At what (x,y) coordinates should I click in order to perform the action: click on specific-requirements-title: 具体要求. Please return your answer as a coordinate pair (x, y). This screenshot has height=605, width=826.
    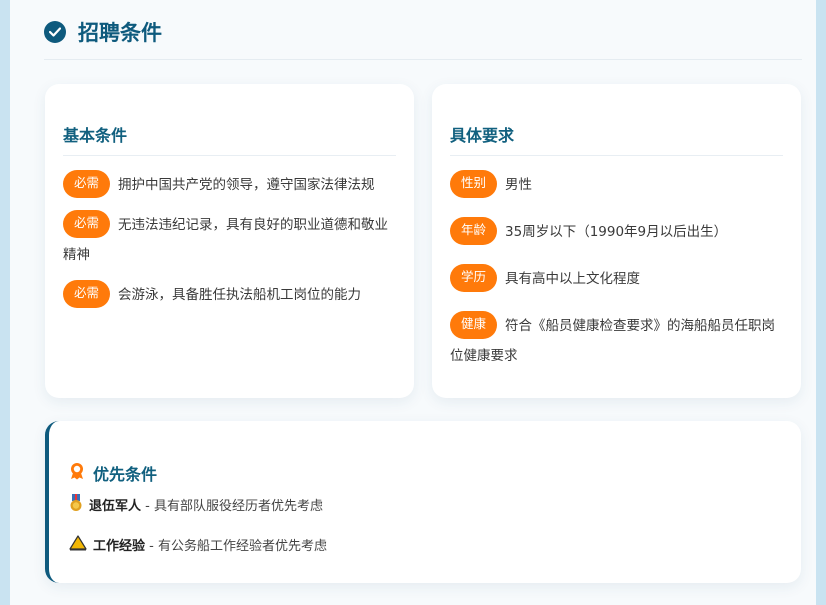
    Looking at the image, I should click on (482, 135).